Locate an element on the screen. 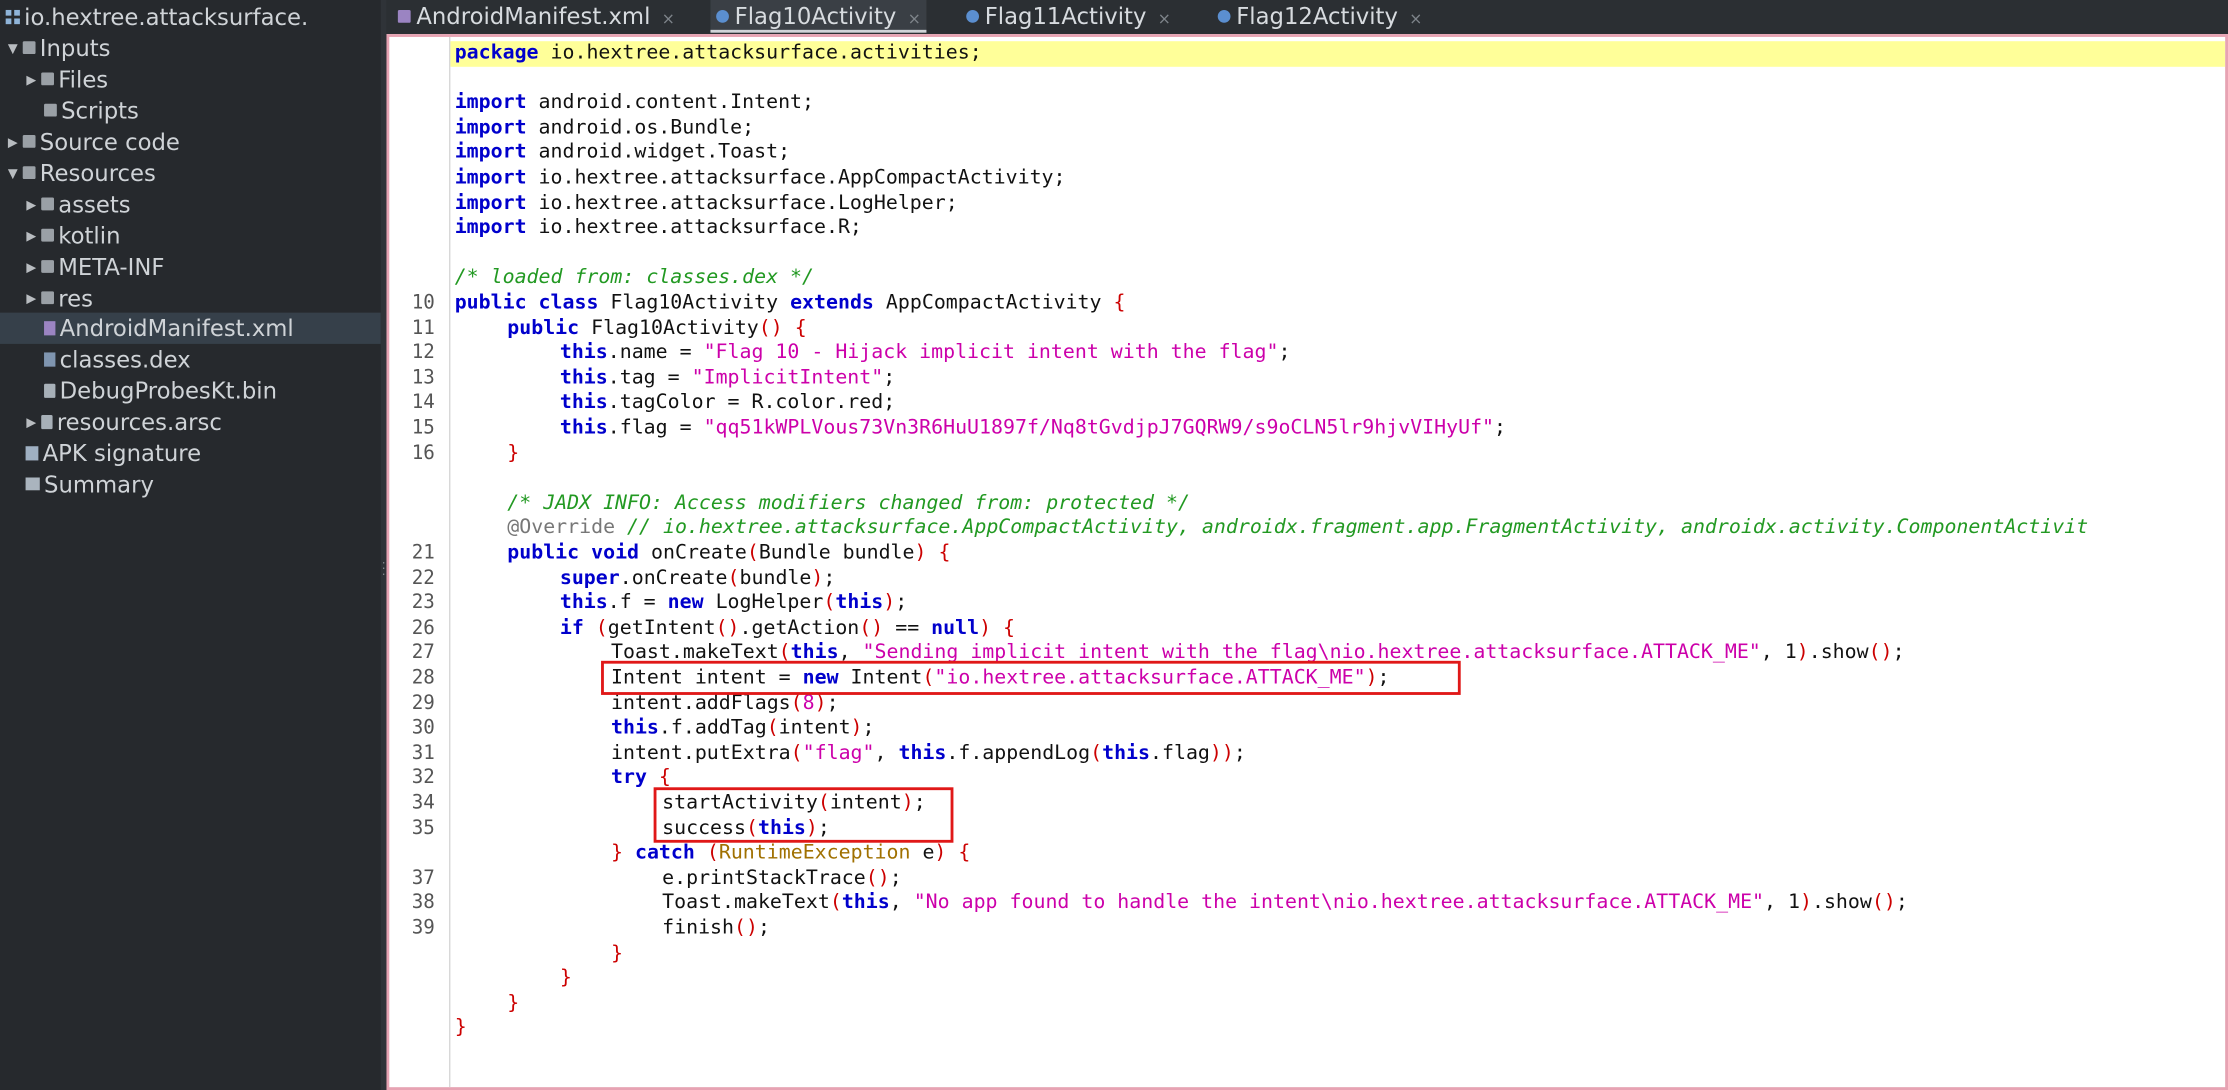  line-number: 26 is located at coordinates (423, 628).